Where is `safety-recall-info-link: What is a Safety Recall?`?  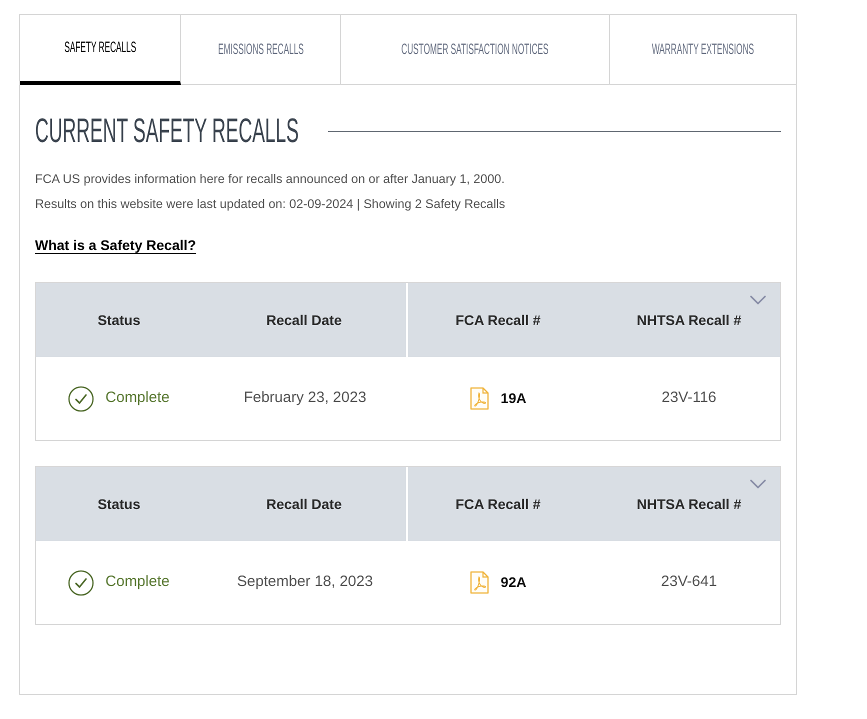 safety-recall-info-link: What is a Safety Recall? is located at coordinates (115, 245).